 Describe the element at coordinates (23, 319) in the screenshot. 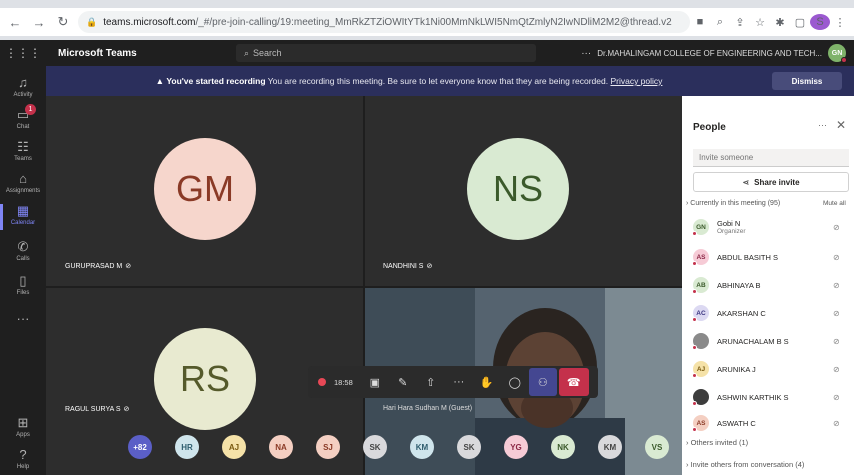

I see `rail-more-icon: ···` at that location.